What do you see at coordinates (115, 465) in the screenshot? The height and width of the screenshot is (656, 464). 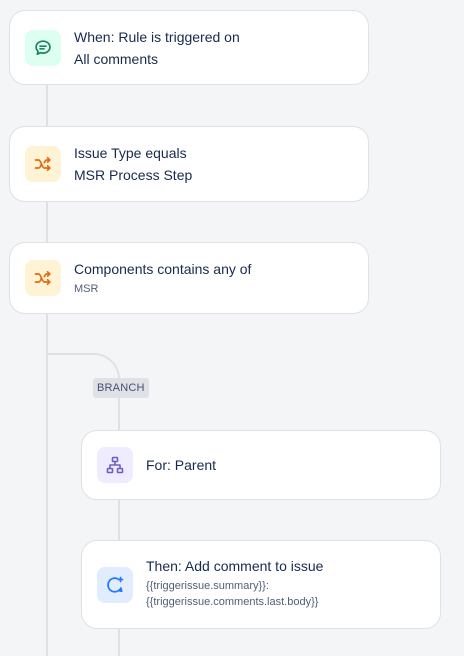 I see `hierarchy-icon` at bounding box center [115, 465].